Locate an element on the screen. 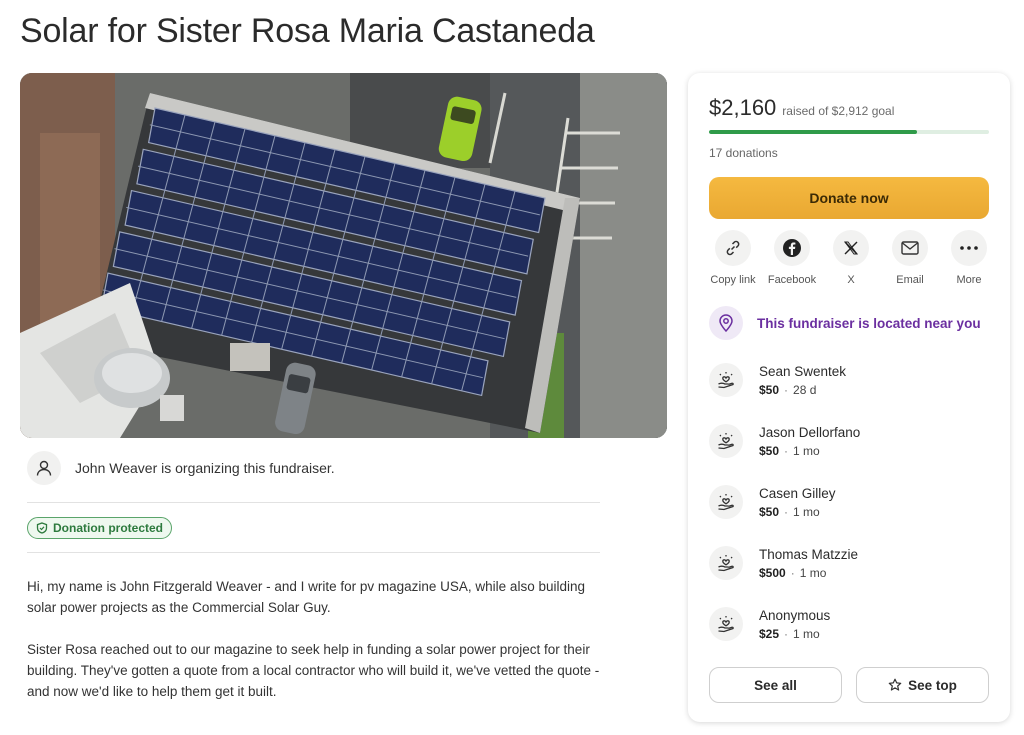  donor-meta: $500 · 1 mo is located at coordinates (808, 573).